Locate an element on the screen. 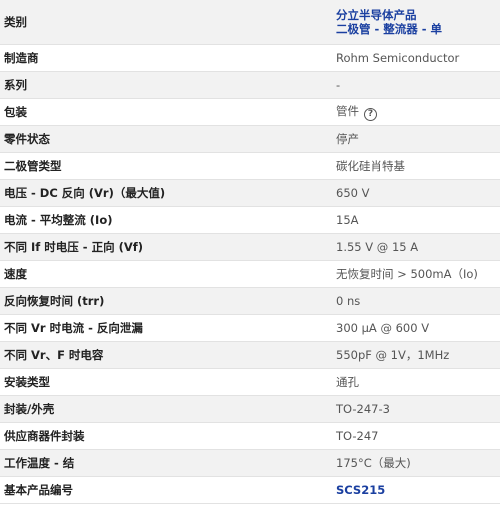 The image size is (500, 512). attribute-value-part-status: 停产 is located at coordinates (415, 139).